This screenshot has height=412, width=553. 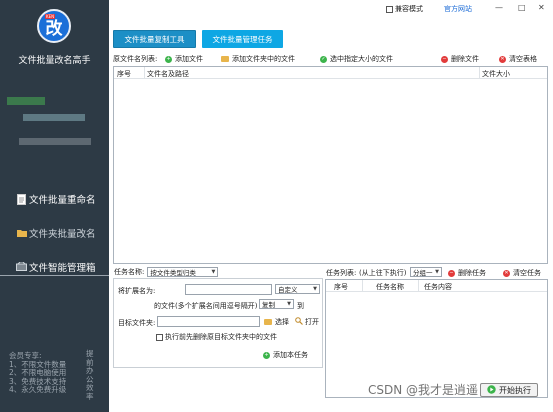 I want to click on logo-glyph: 改, so click(x=54, y=28).